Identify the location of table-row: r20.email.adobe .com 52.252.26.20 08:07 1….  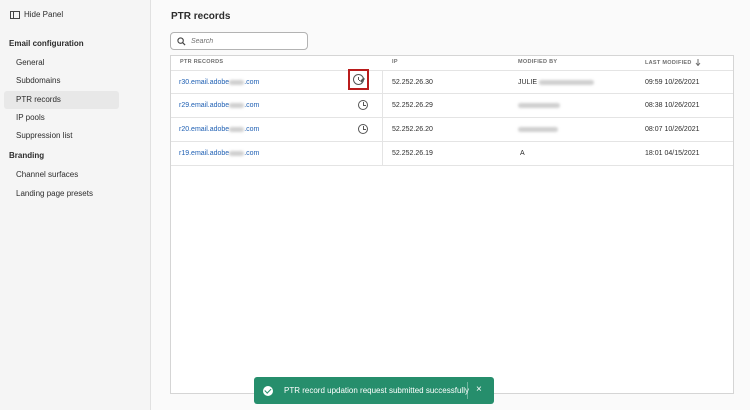
(452, 130).